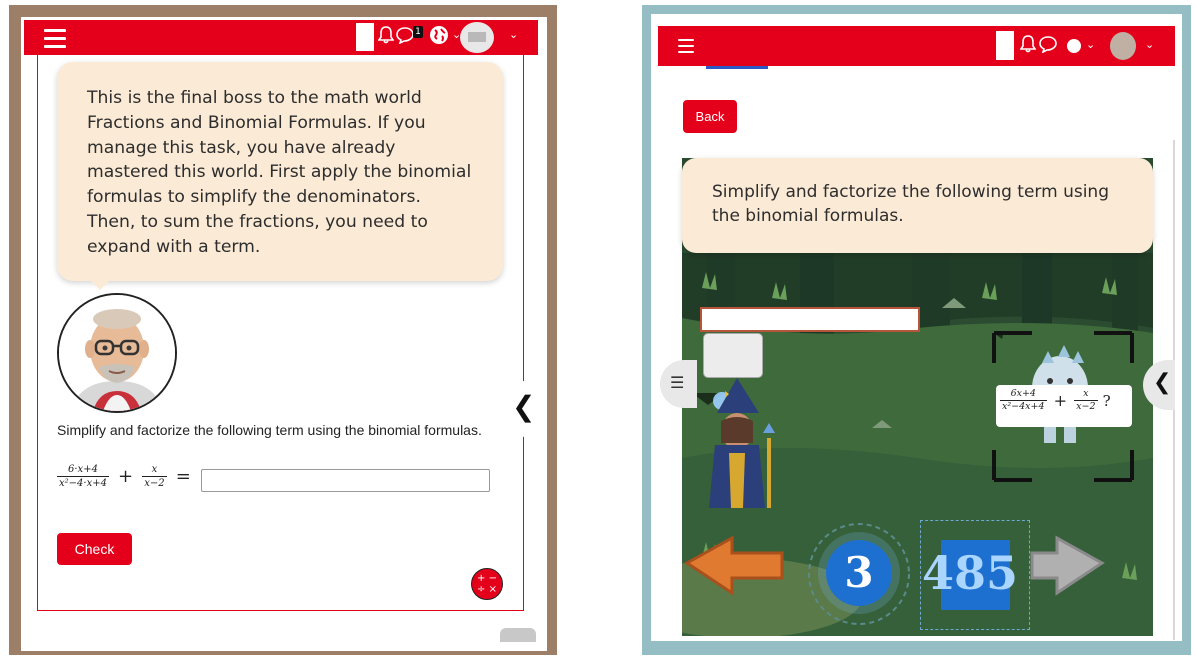 Image resolution: width=1196 pixels, height=659 pixels. I want to click on calculator-icon: + − ÷ ×, so click(487, 584).